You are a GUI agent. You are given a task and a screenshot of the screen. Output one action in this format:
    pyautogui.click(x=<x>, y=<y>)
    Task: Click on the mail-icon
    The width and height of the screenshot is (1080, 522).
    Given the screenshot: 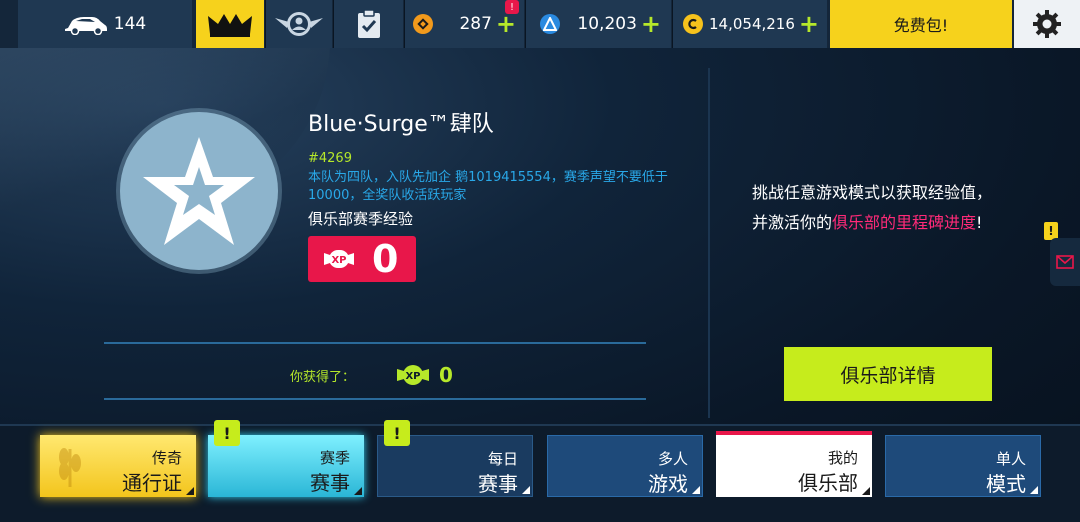 What is the action you would take?
    pyautogui.click(x=1065, y=262)
    